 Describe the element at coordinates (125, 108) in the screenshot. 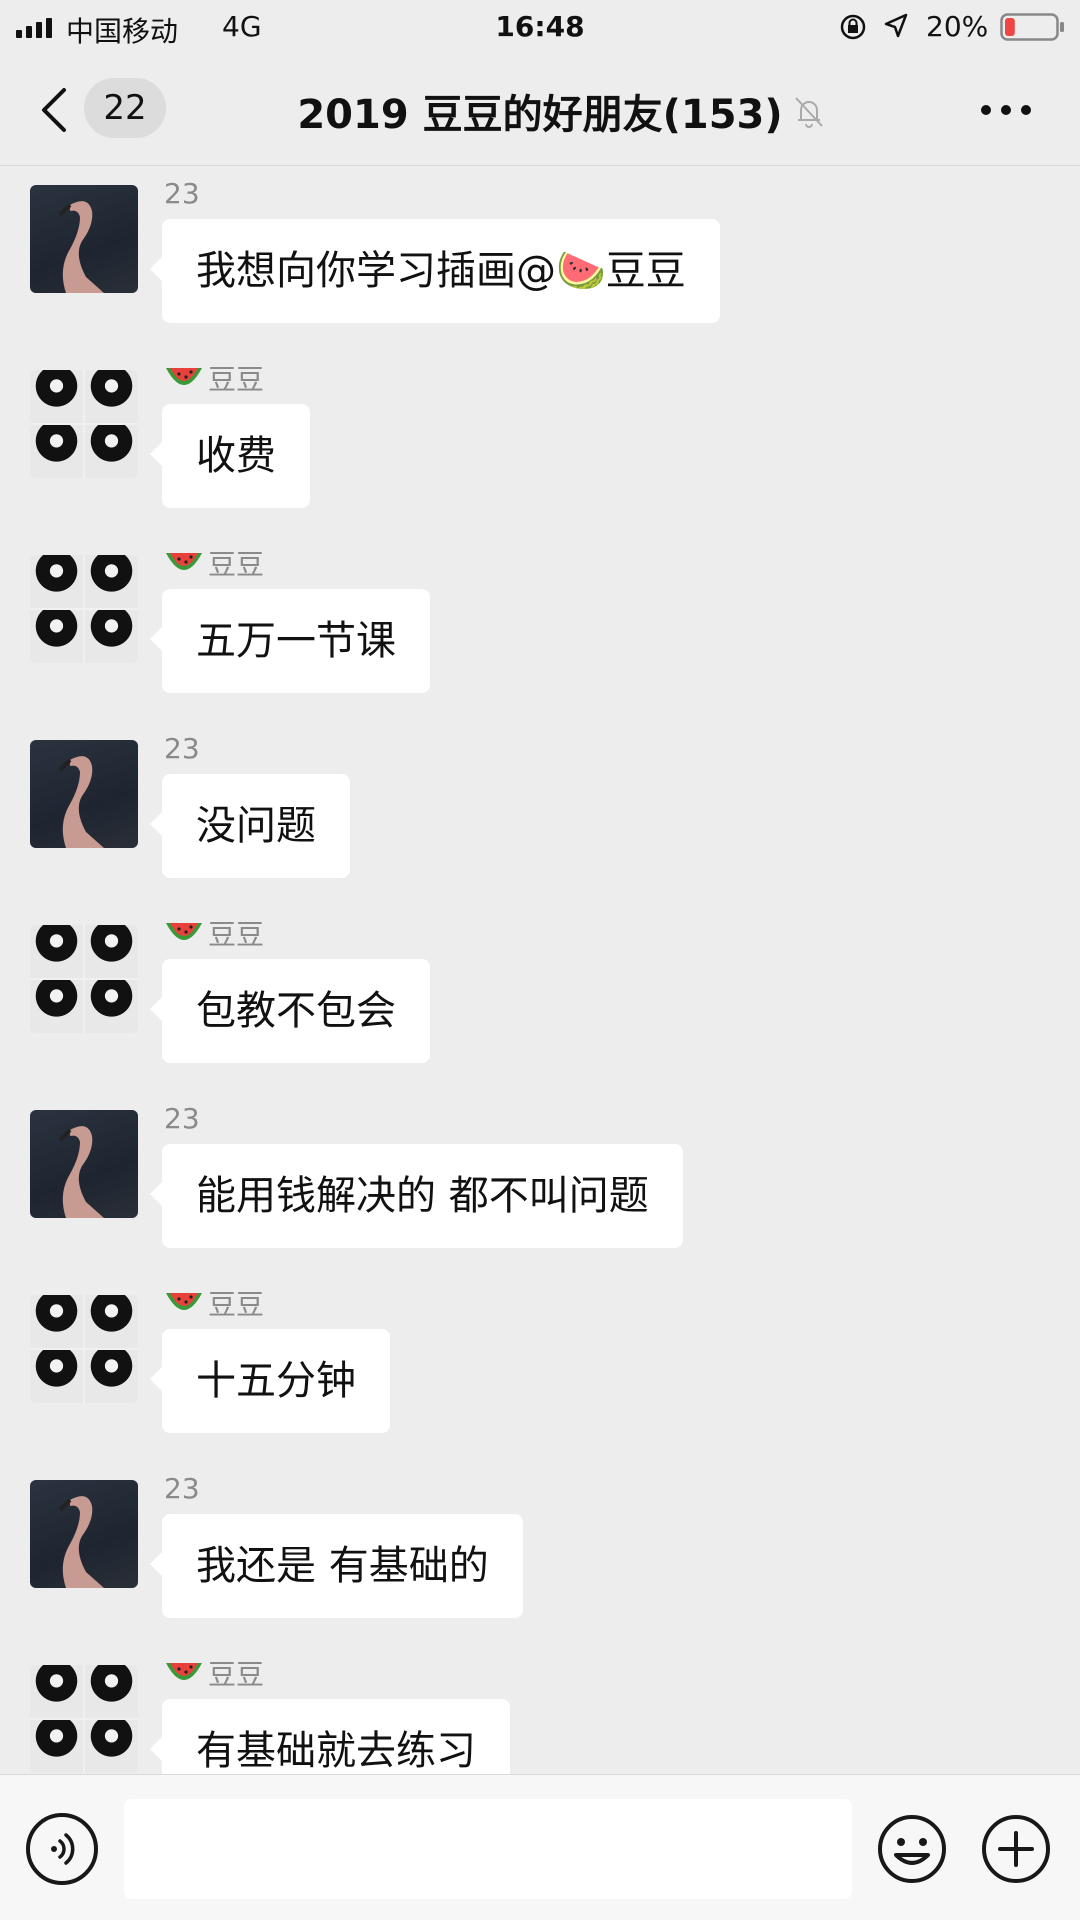

I see `unread-badge: 22` at that location.